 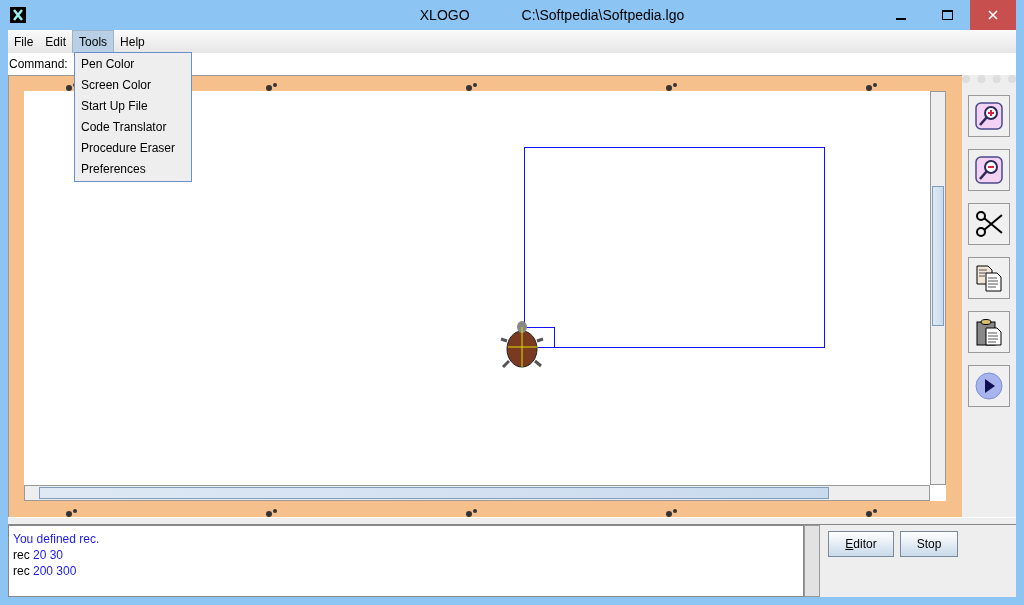 I want to click on zoom-out-icon, so click(x=989, y=170).